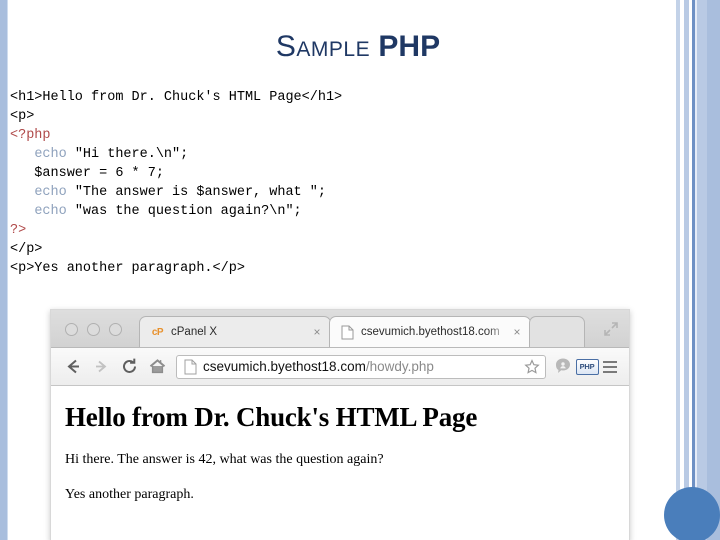  What do you see at coordinates (18, 230) in the screenshot?
I see `code-token: ?>` at bounding box center [18, 230].